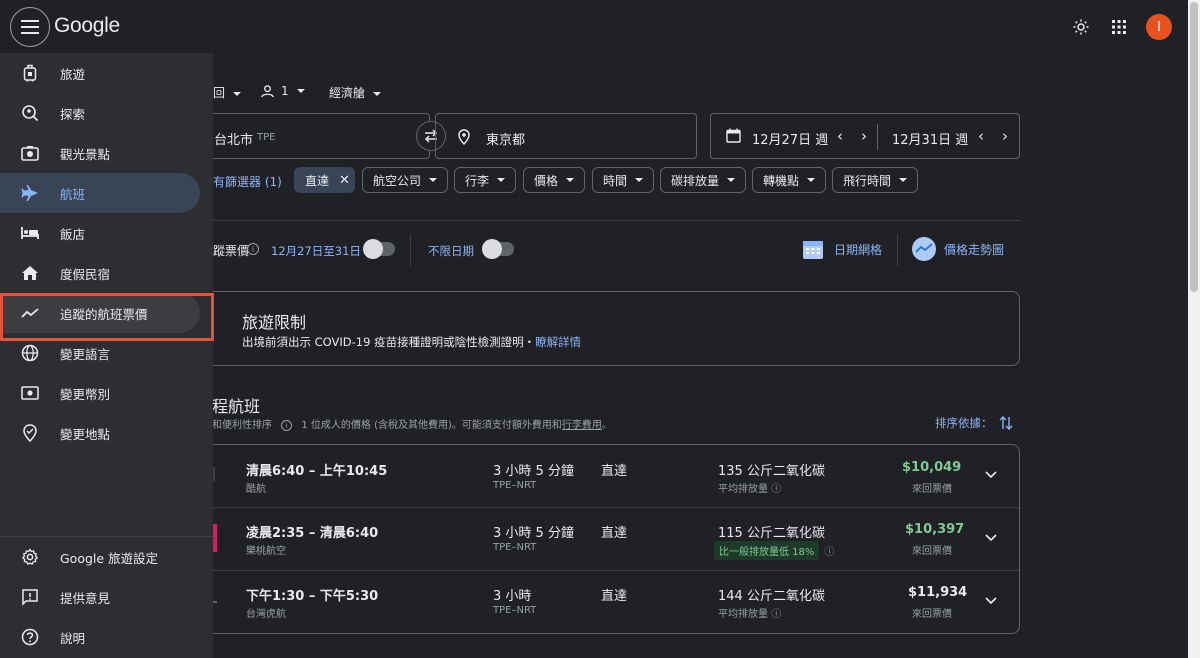  What do you see at coordinates (236, 406) in the screenshot?
I see `results-title: 程航班` at bounding box center [236, 406].